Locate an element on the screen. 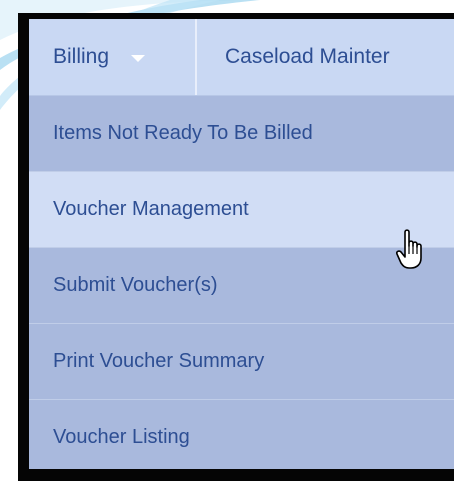 The width and height of the screenshot is (454, 481). chevron-down-icon is located at coordinates (138, 58).